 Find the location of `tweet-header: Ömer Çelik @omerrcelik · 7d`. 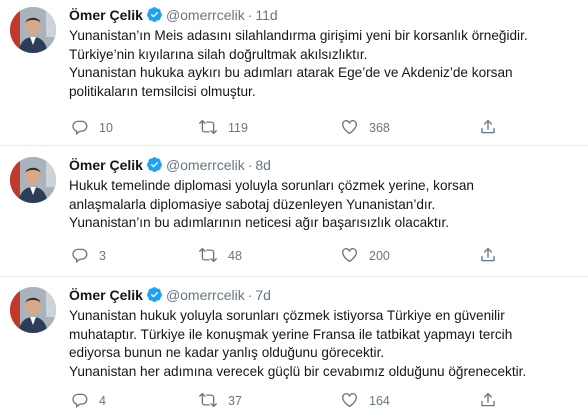

tweet-header: Ömer Çelik @omerrcelik · 7d is located at coordinates (324, 295).